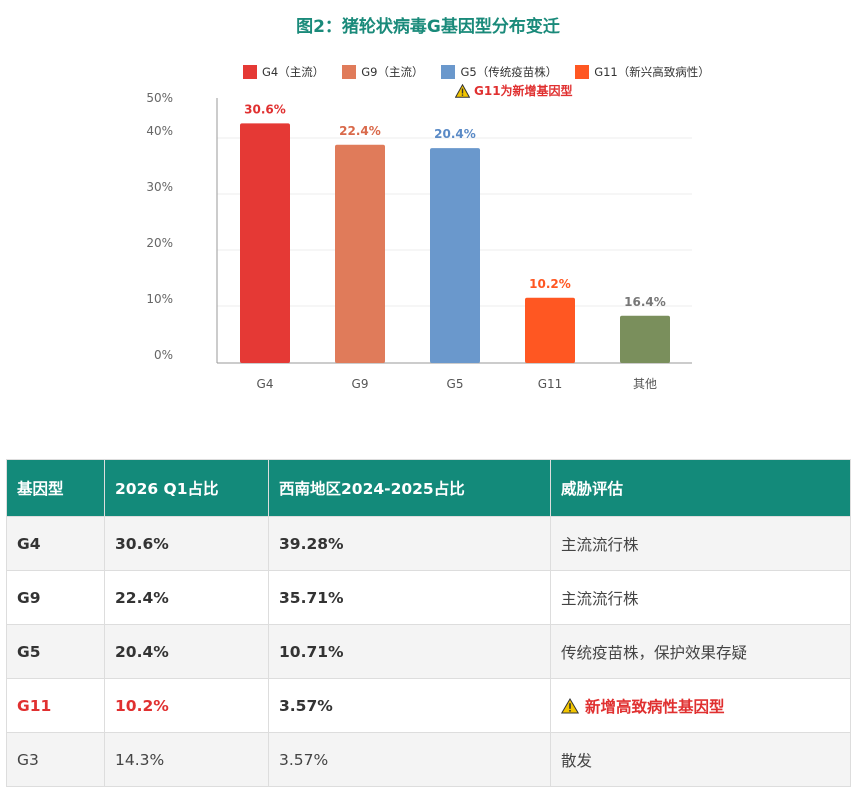 This screenshot has height=789, width=856. I want to click on legend-label: G11（新兴高致病性）, so click(652, 72).